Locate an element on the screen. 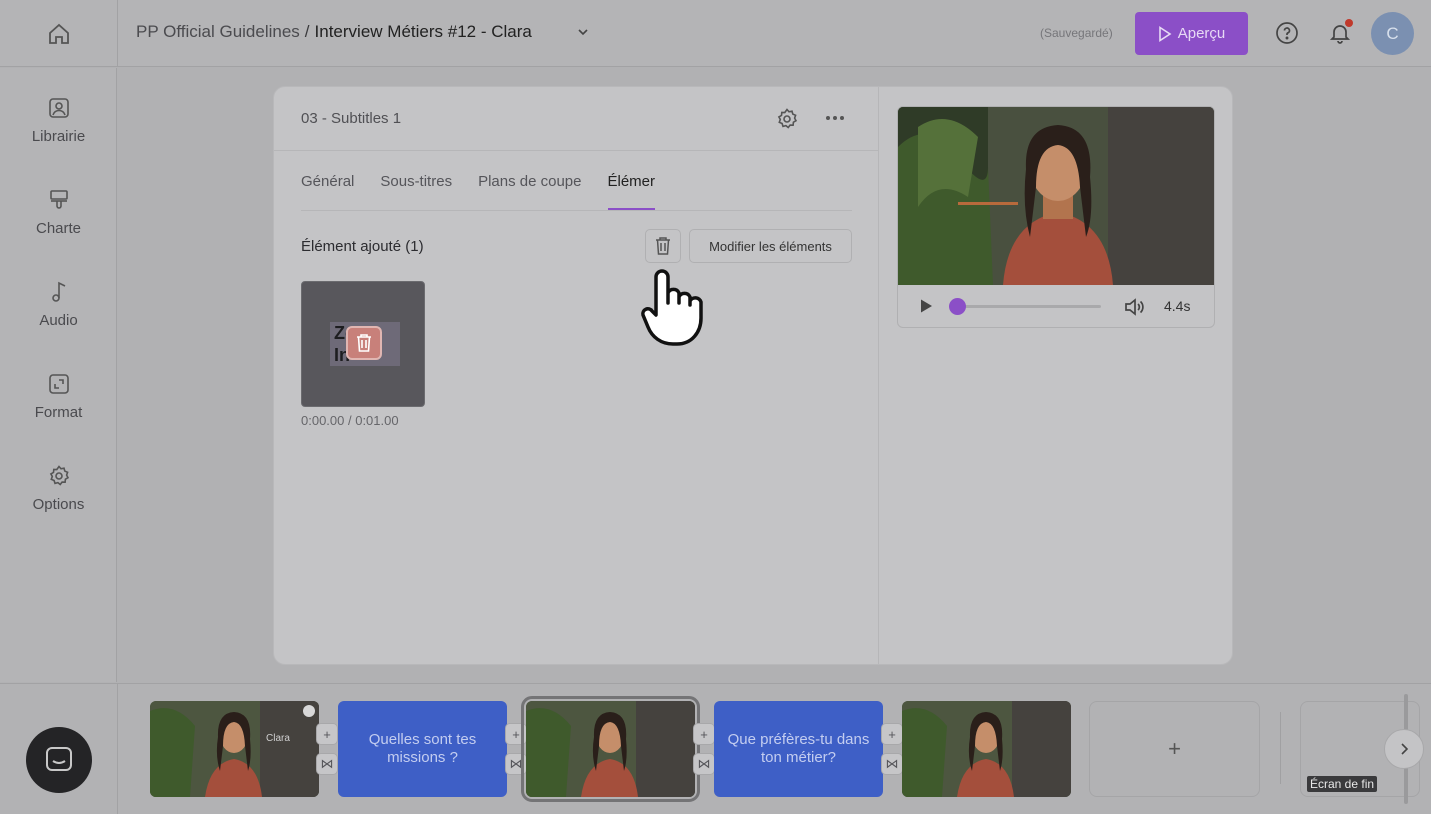 The width and height of the screenshot is (1431, 814). video-controls: 4.4s is located at coordinates (1056, 306).